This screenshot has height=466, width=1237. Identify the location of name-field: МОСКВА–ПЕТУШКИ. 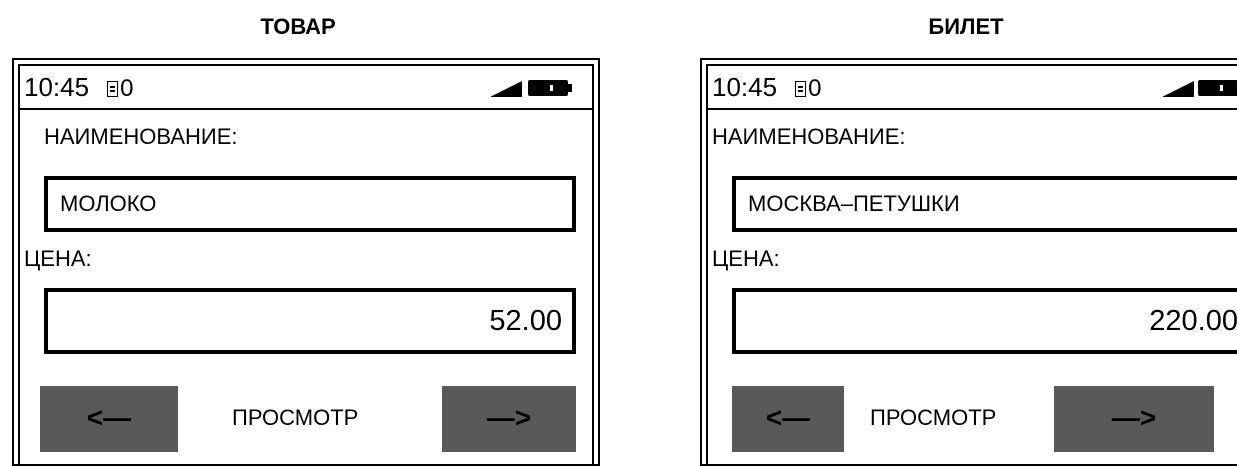
(984, 204).